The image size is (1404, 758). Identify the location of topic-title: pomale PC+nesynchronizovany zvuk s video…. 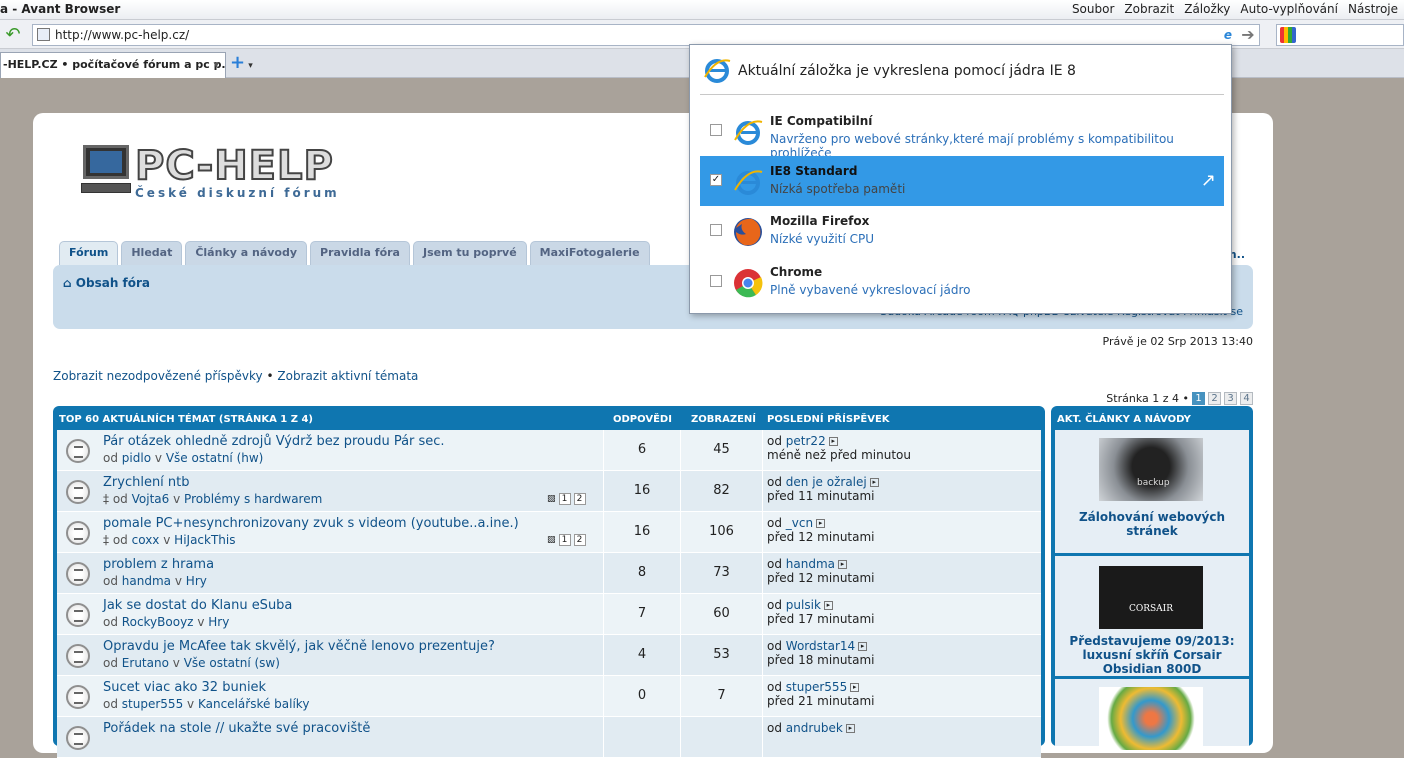
(311, 523).